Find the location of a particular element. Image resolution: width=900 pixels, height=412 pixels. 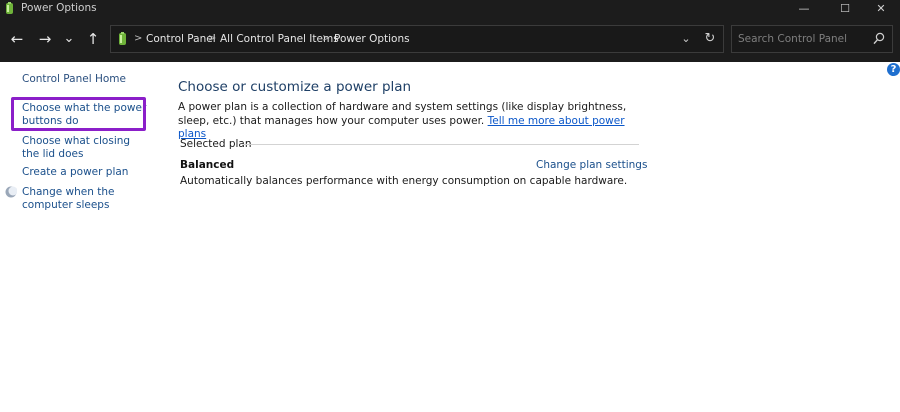

minimize-button: — is located at coordinates (804, 9).